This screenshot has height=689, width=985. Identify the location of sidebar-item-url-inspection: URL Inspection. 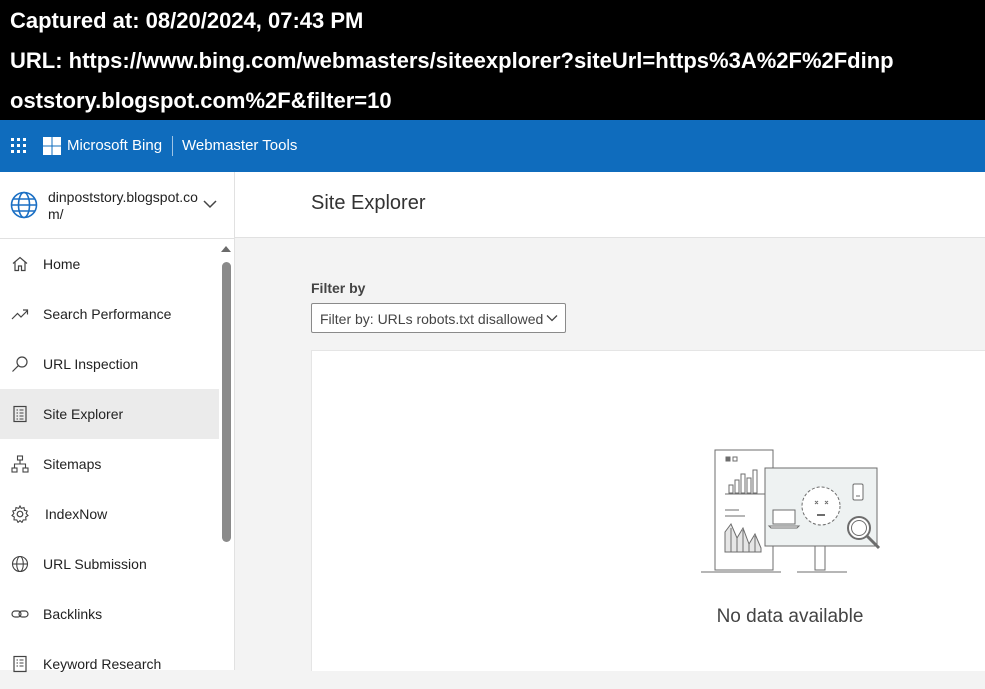
(109, 364).